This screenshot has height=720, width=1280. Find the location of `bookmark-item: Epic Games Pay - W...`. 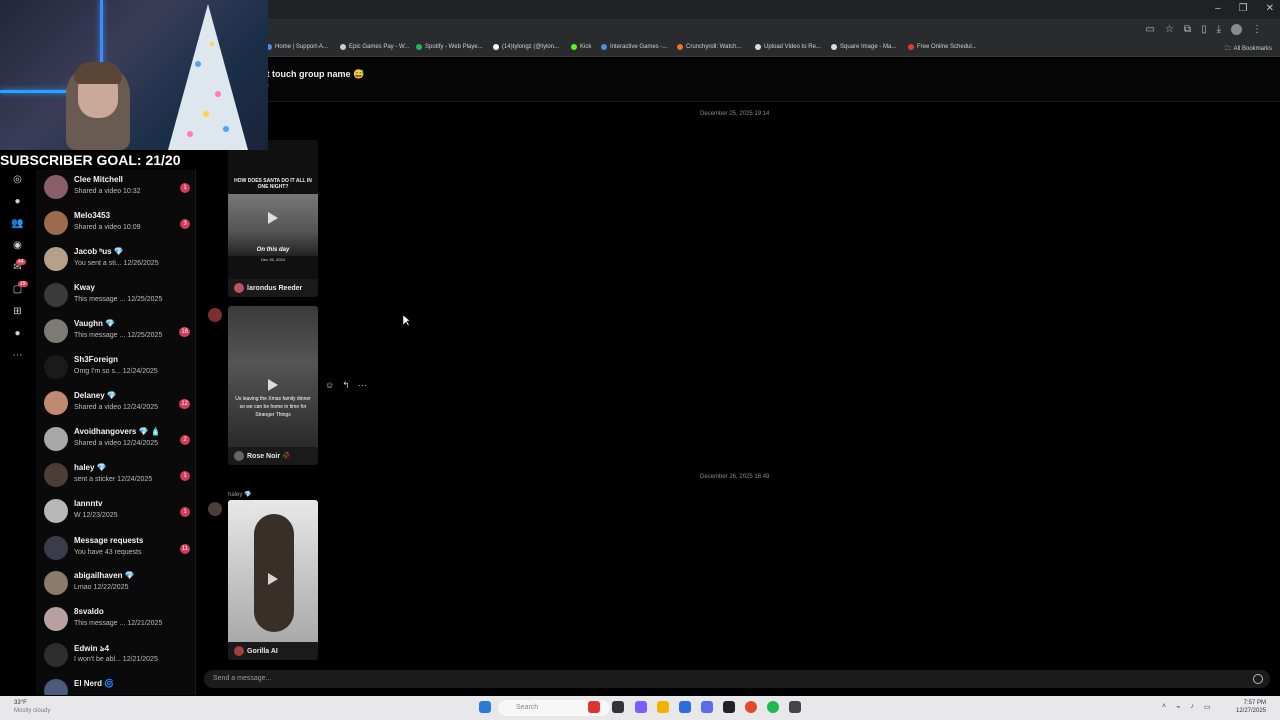

bookmark-item: Epic Games Pay - W... is located at coordinates (374, 47).